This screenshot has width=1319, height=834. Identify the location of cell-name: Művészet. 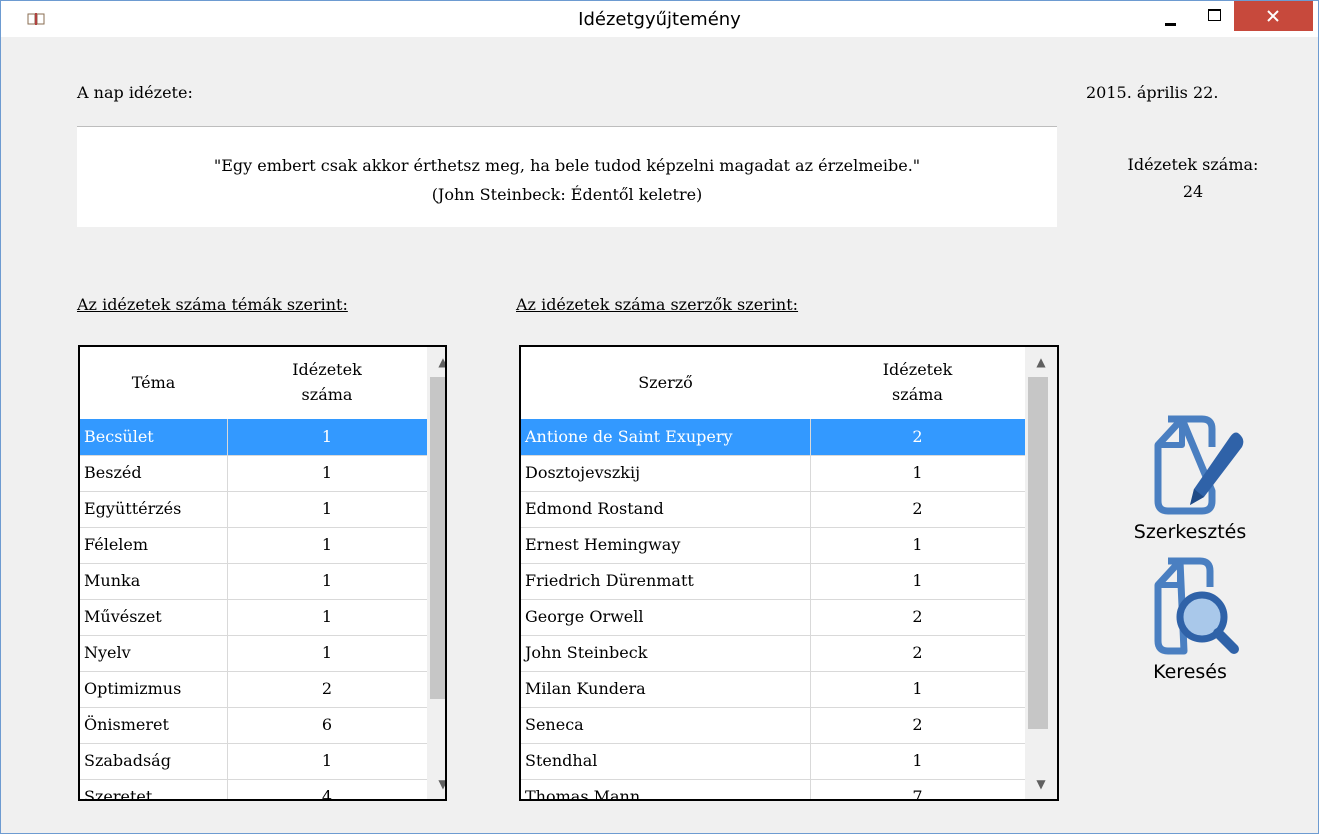
(123, 616).